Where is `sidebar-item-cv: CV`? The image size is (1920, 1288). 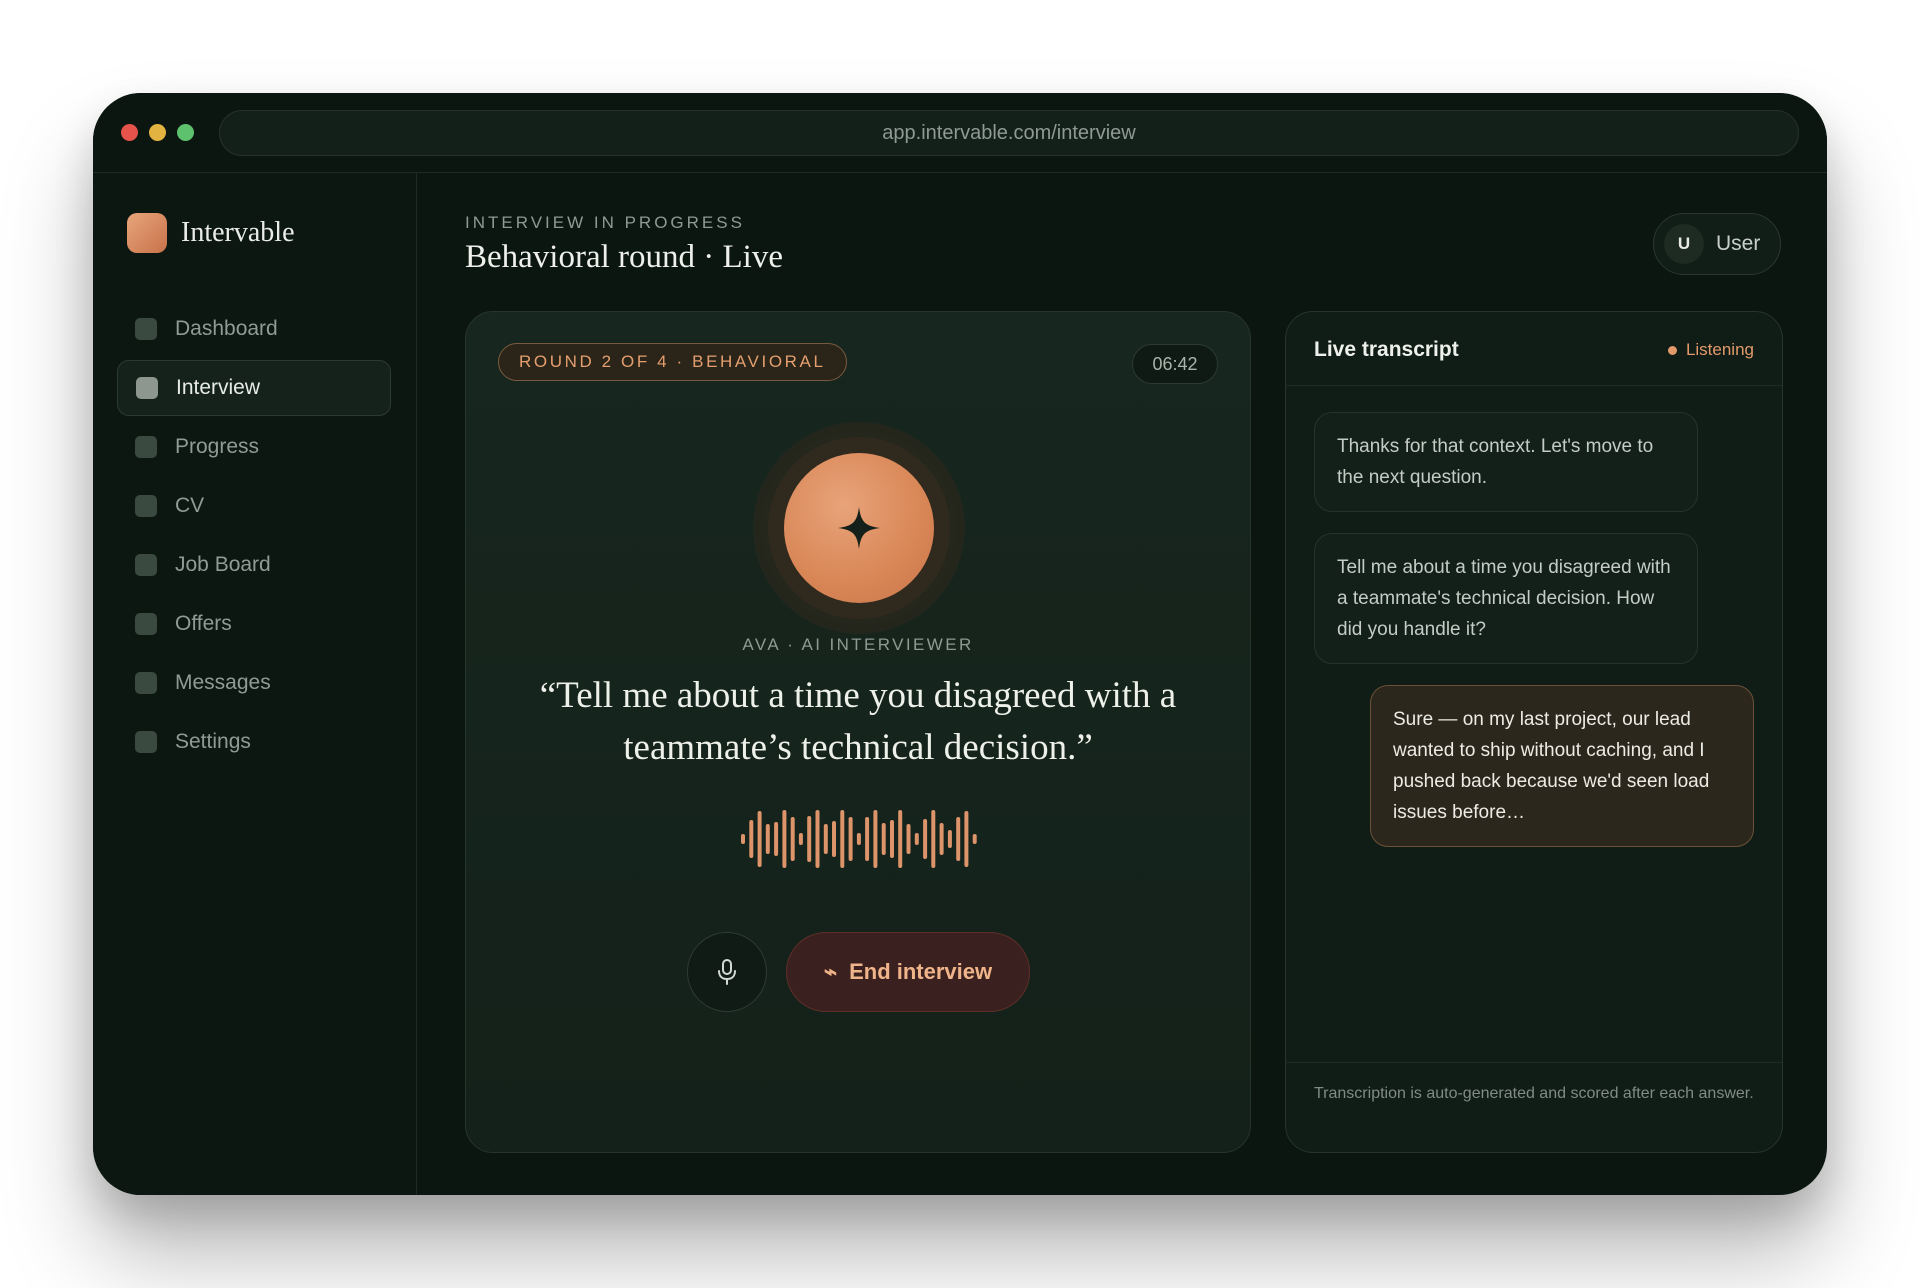
sidebar-item-cv: CV is located at coordinates (254, 506).